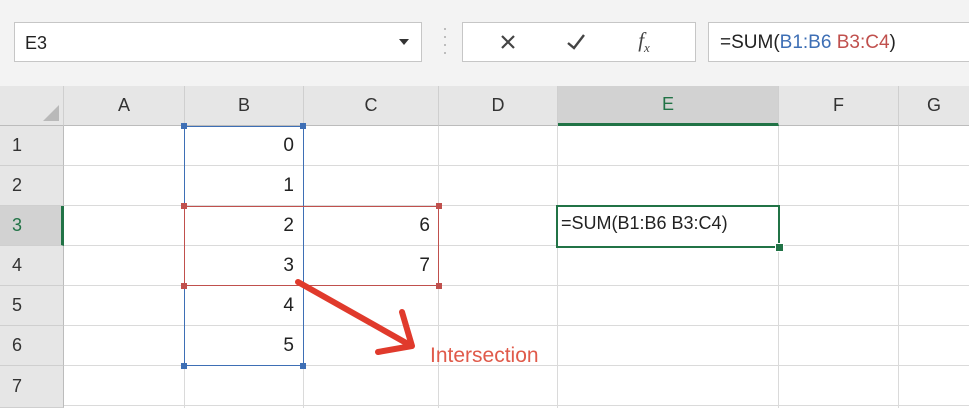  What do you see at coordinates (404, 42) in the screenshot?
I see `dropdown-arrow-icon` at bounding box center [404, 42].